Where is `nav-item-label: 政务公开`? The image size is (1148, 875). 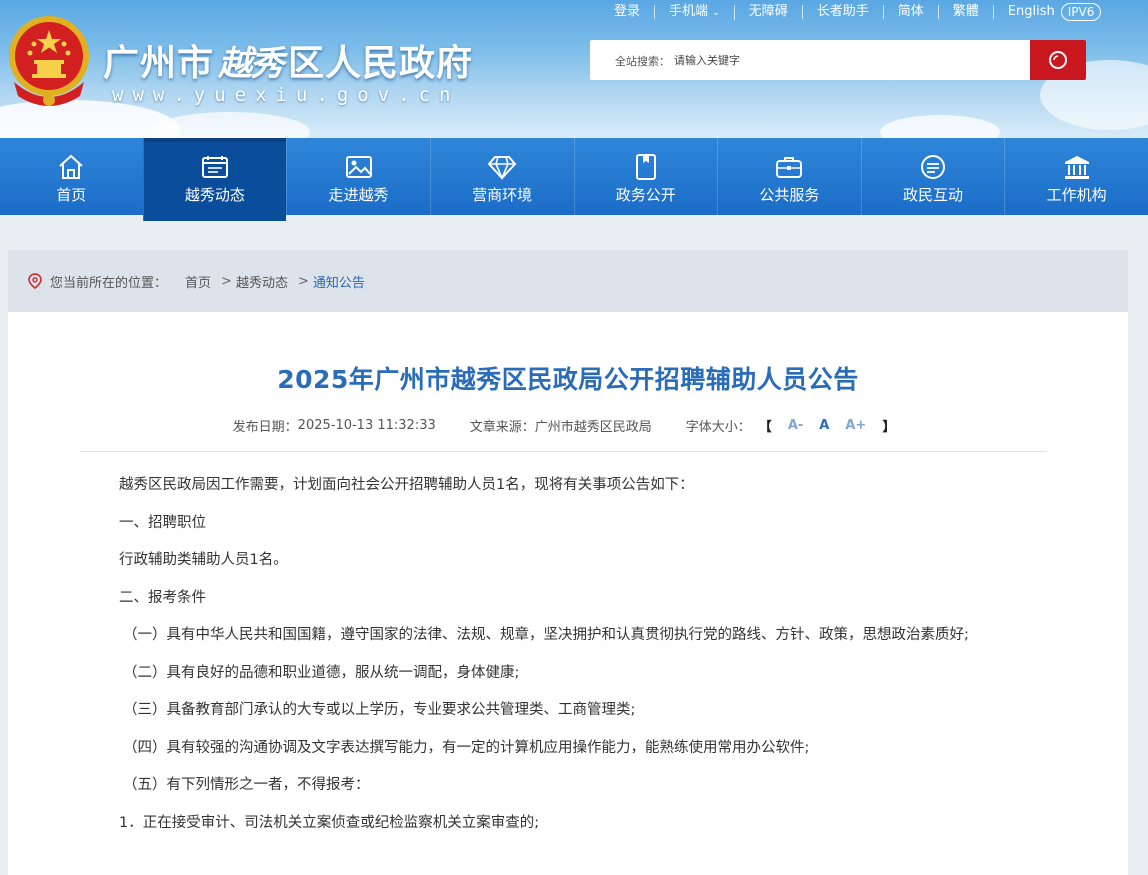
nav-item-label: 政务公开 is located at coordinates (645, 195).